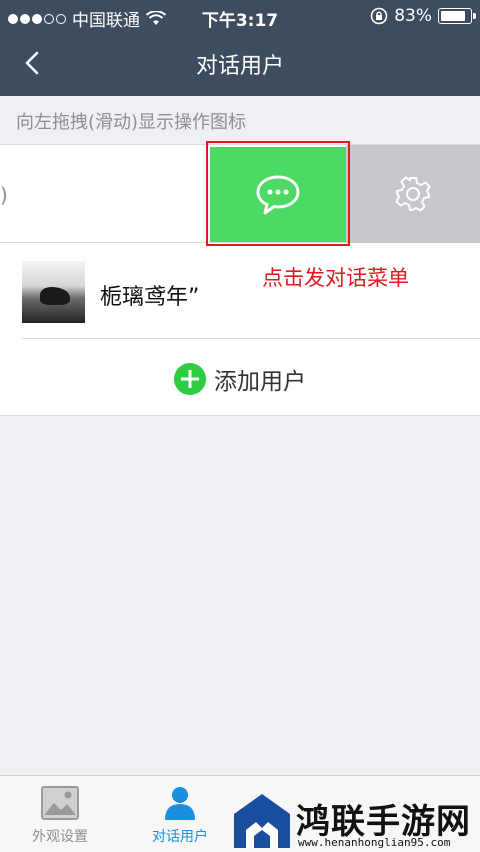  I want to click on battery-percent: 83%, so click(413, 16).